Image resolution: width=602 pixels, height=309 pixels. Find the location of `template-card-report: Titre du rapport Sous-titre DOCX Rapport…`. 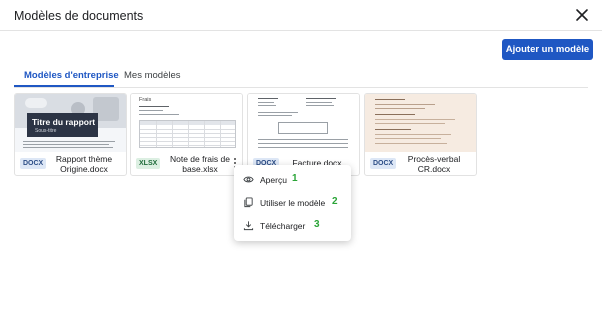

template-card-report: Titre du rapport Sous-titre DOCX Rapport… is located at coordinates (70, 134).